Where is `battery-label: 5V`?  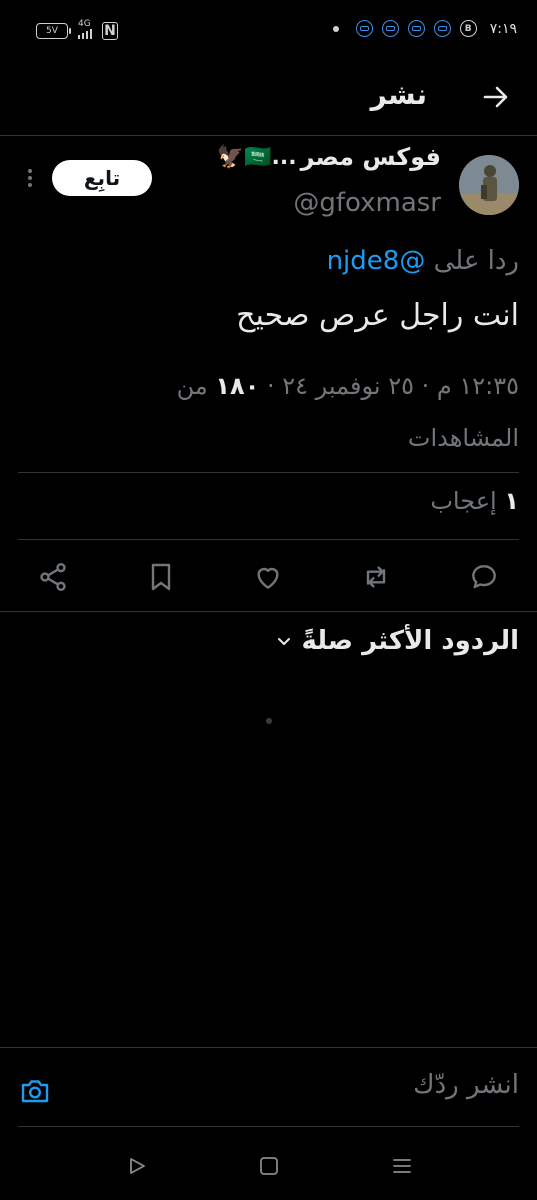 battery-label: 5V is located at coordinates (52, 31).